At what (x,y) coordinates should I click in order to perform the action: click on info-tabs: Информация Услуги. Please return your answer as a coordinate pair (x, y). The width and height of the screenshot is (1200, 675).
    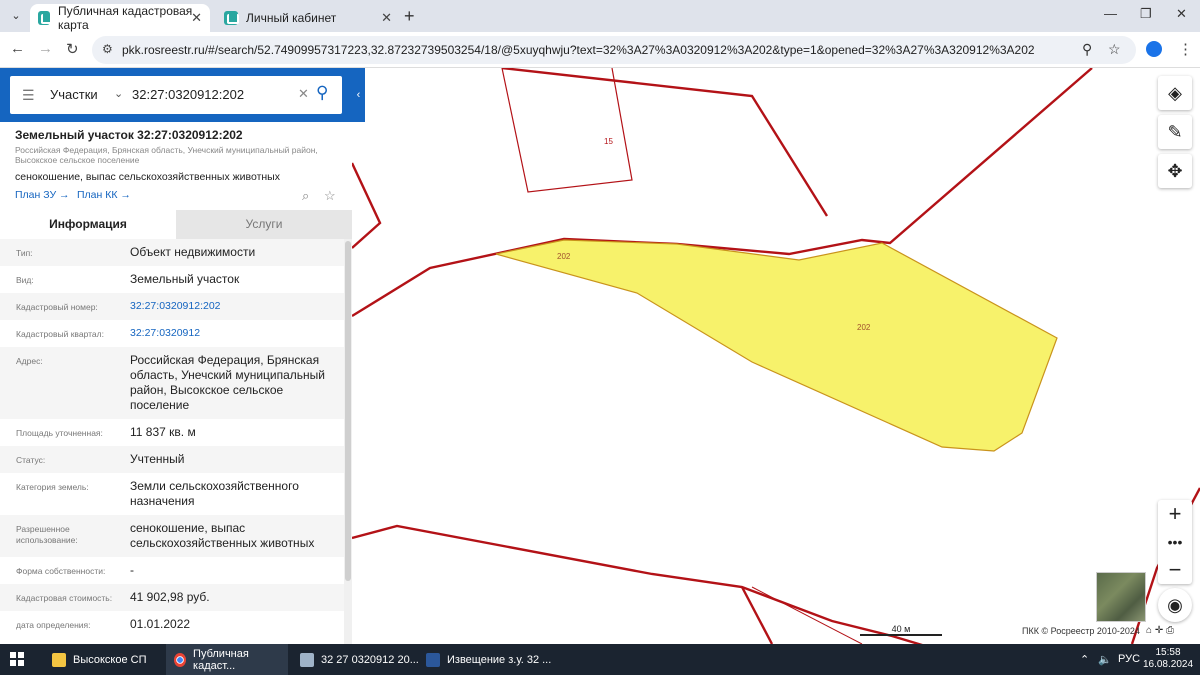
    Looking at the image, I should click on (176, 224).